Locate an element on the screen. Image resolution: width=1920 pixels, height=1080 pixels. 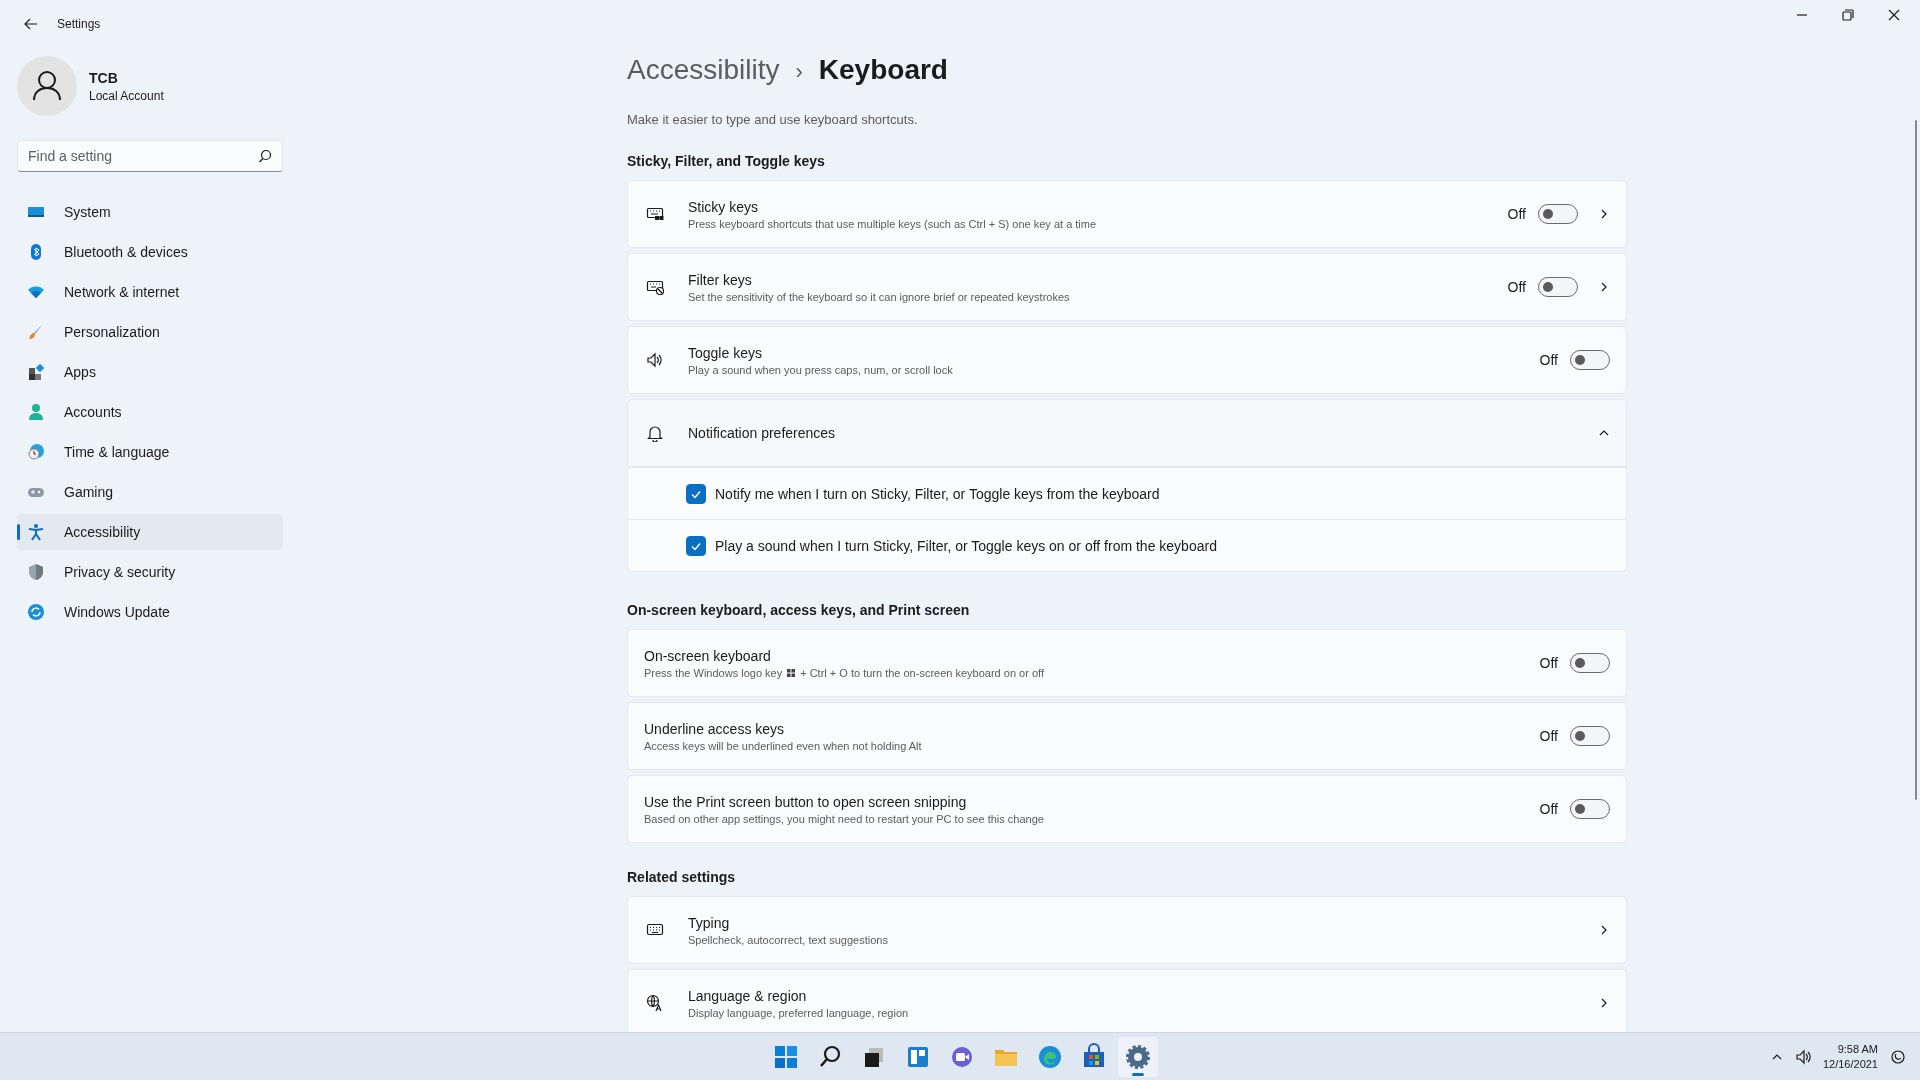
setting-description: Access keys will be underlined even when not holding Alt is located at coordinates (783, 745).